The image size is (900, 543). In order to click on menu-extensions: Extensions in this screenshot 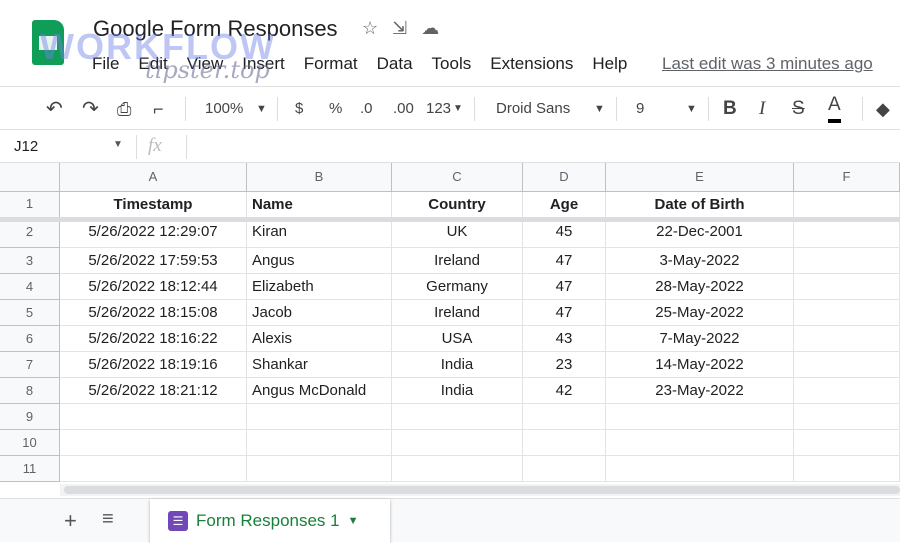, I will do `click(531, 64)`.